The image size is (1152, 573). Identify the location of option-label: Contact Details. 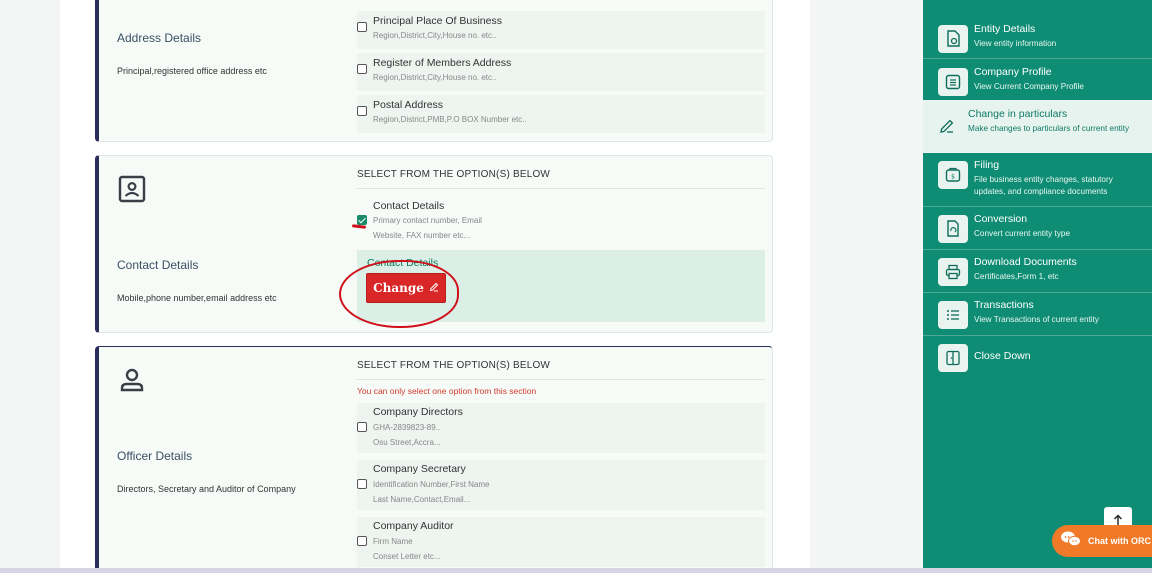
(409, 206).